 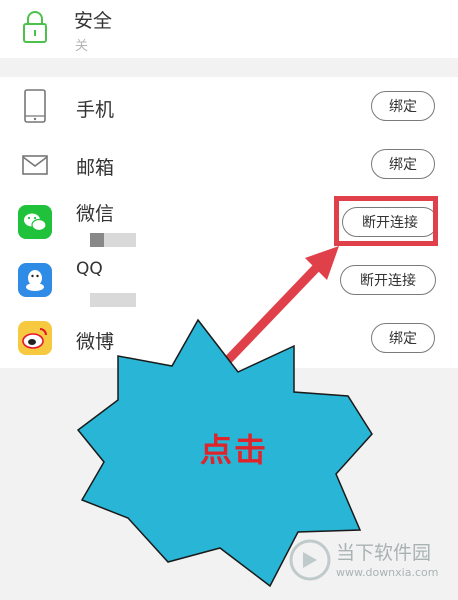 I want to click on pointer-arrow, so click(x=281, y=305).